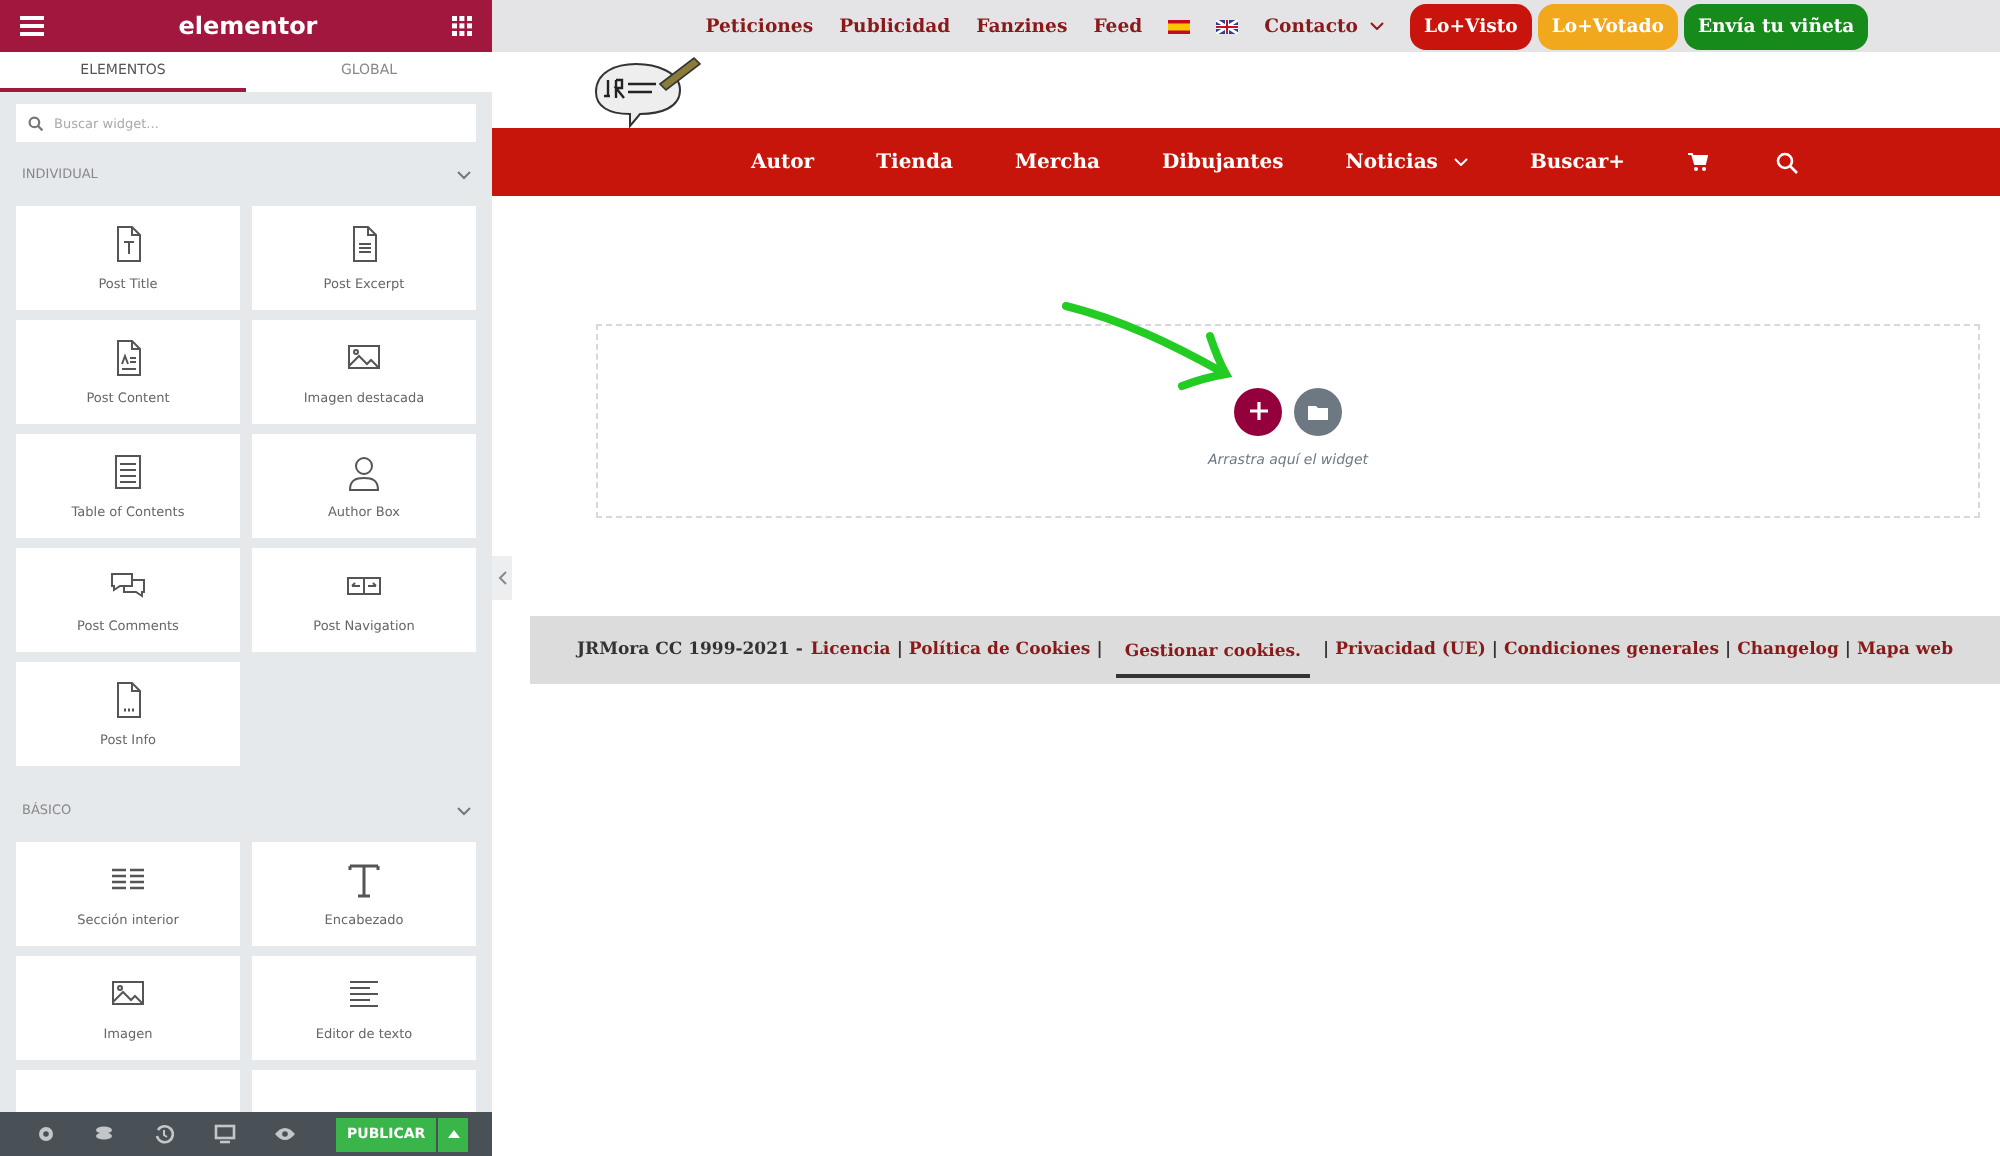  I want to click on eye-icon, so click(285, 1134).